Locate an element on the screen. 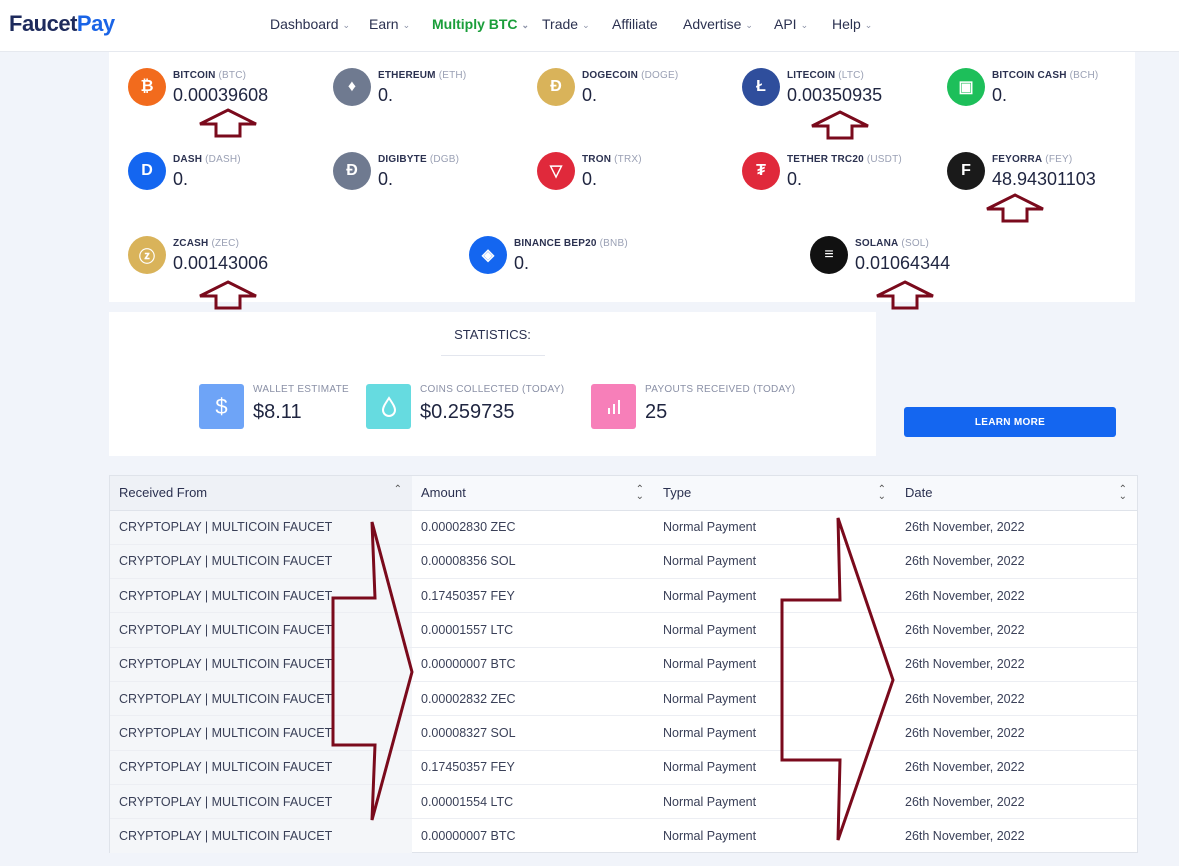  coin-name: SOLANA (SOL) is located at coordinates (892, 243).